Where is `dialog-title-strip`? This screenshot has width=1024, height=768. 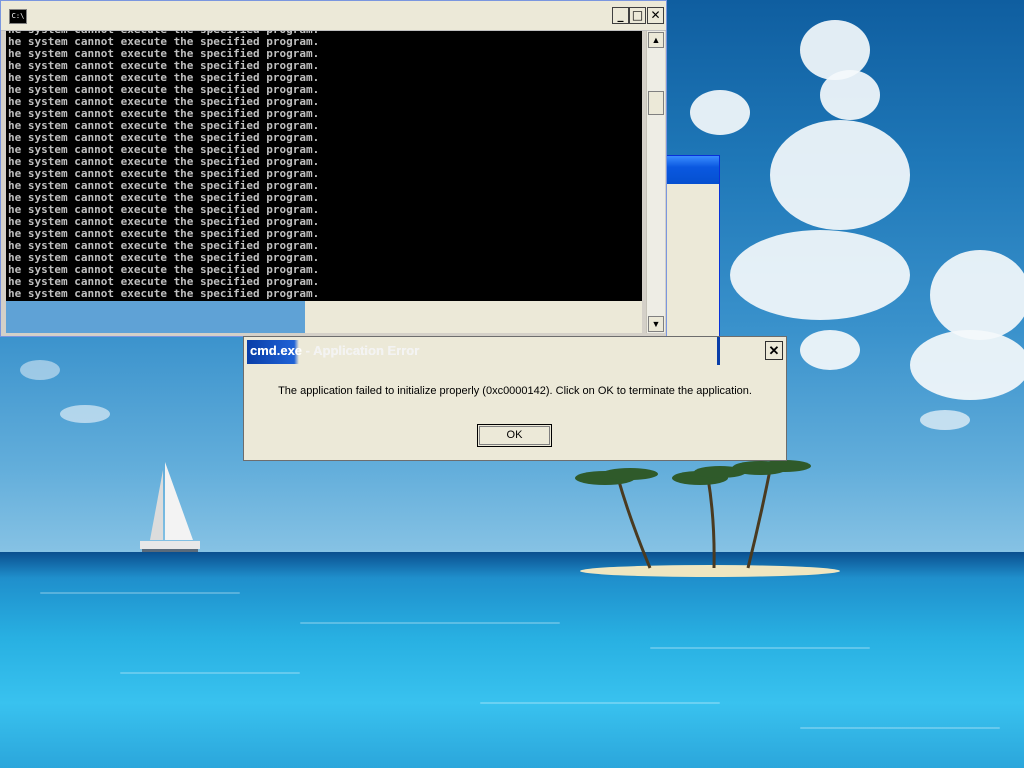
dialog-title-strip is located at coordinates (718, 351).